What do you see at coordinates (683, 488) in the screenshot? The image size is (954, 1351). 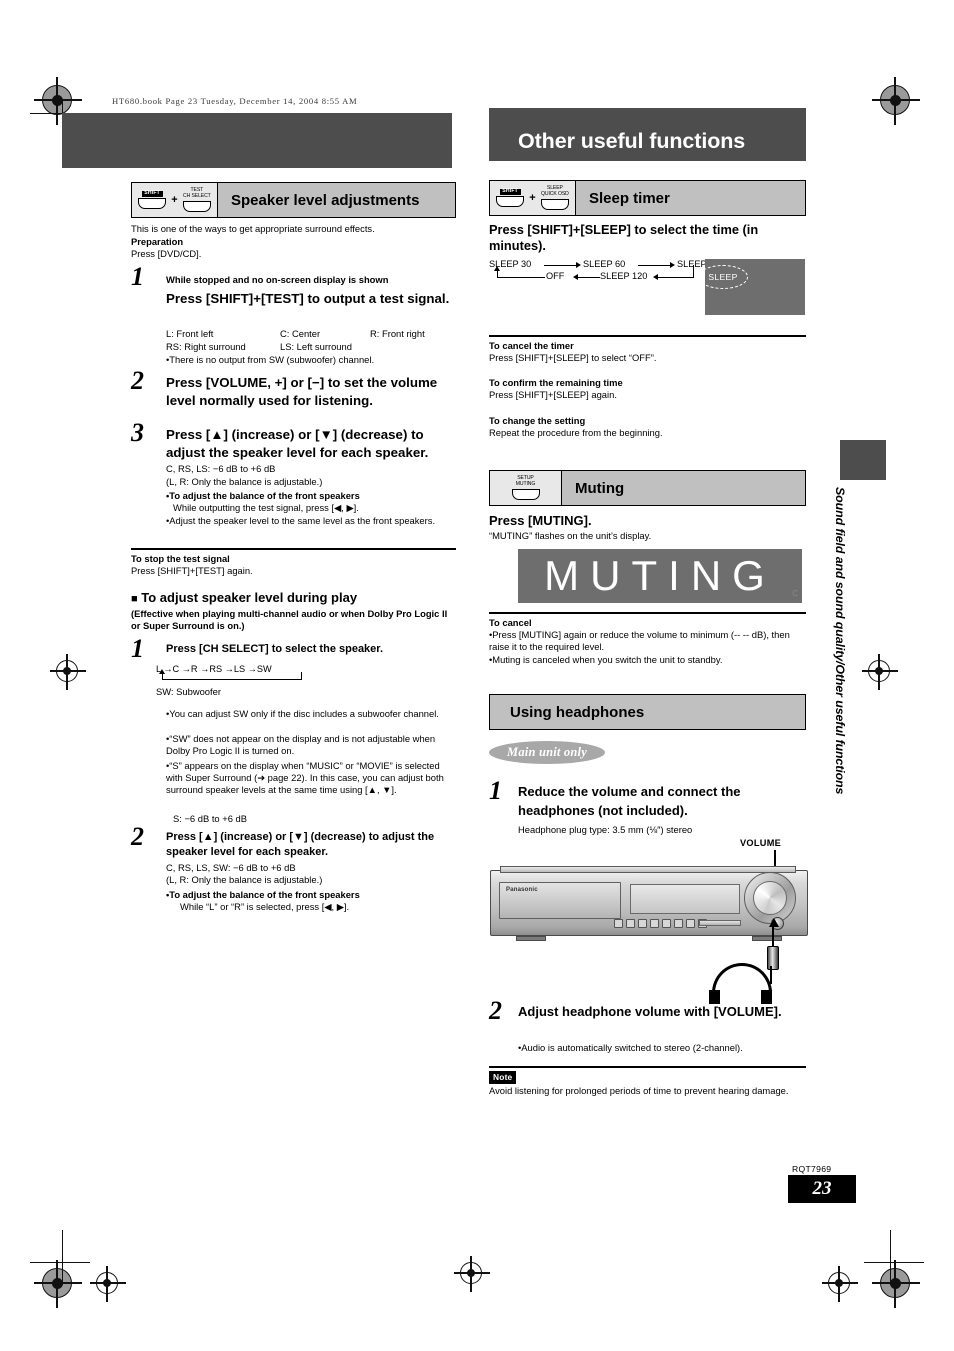 I see `section-title-muting: Muting` at bounding box center [683, 488].